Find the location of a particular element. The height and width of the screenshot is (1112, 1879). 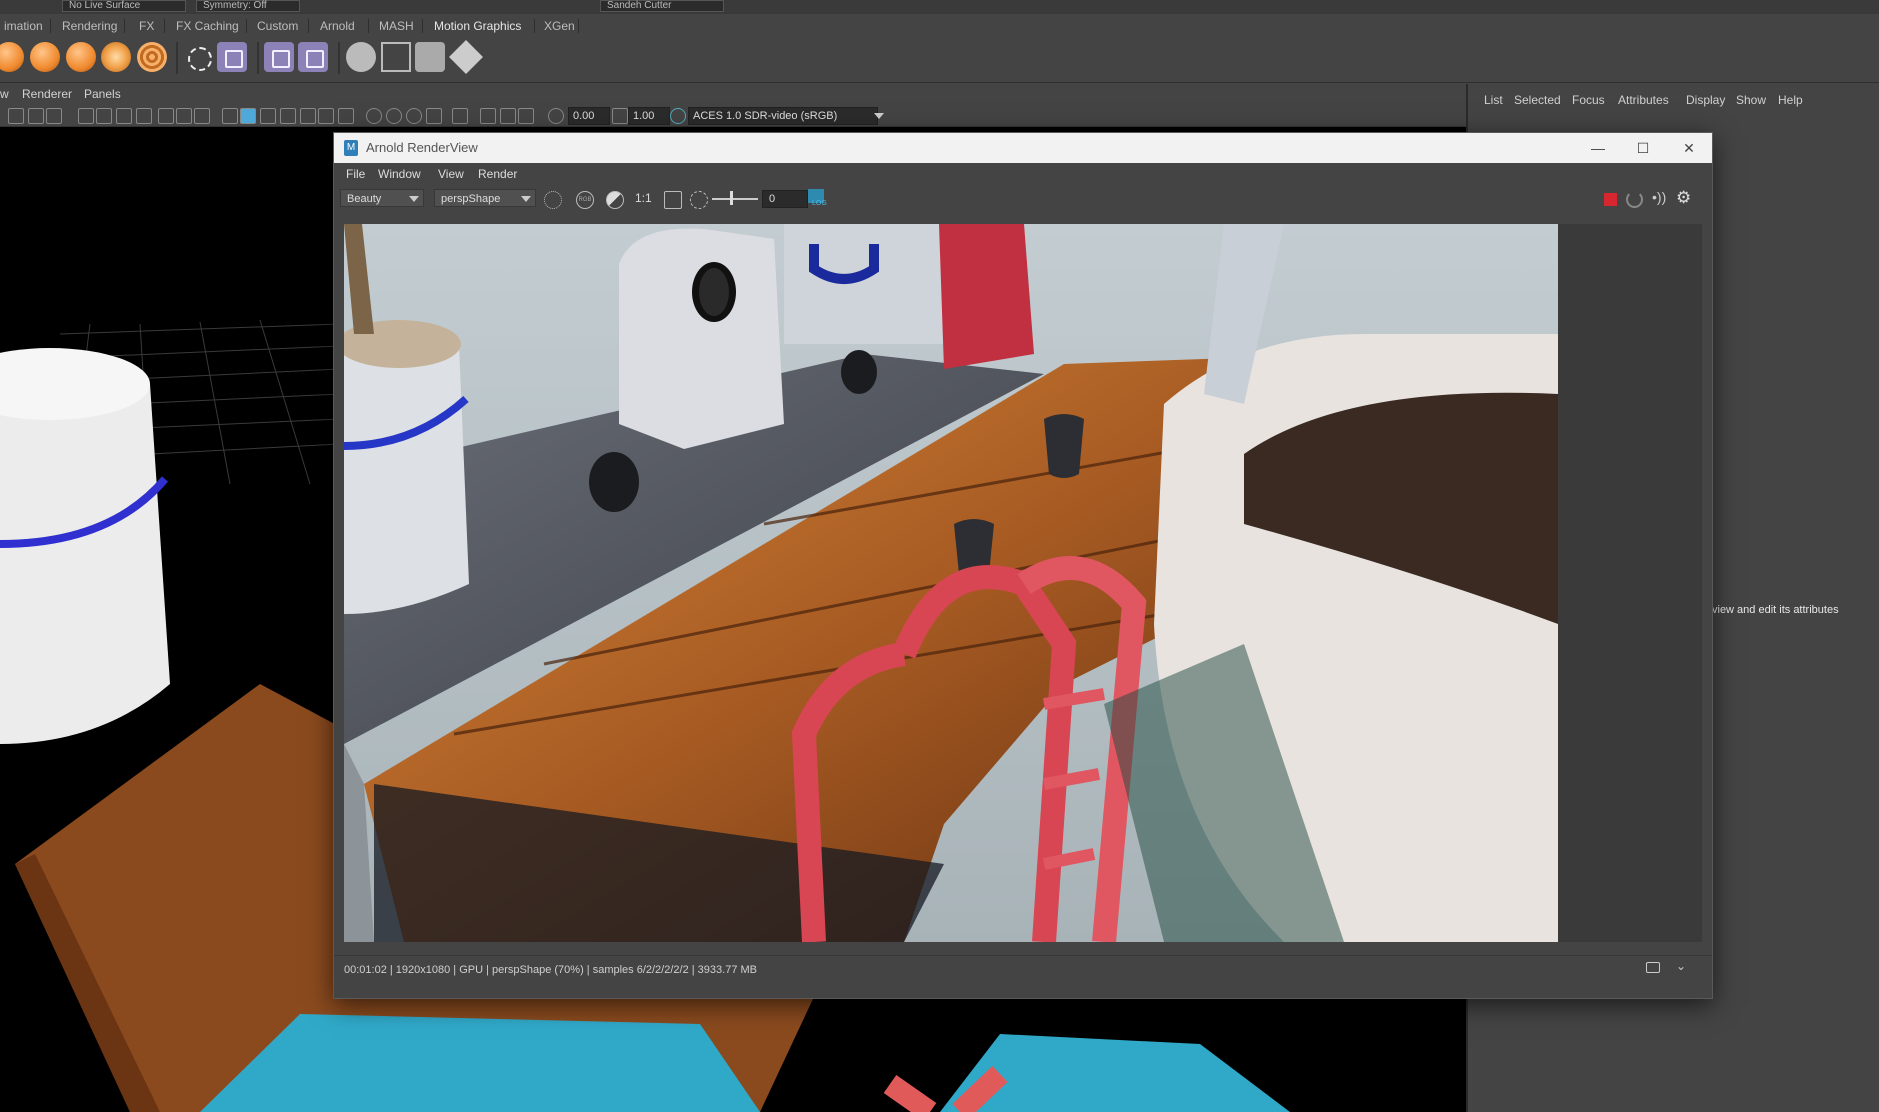

shelf-eraser-icon is located at coordinates (466, 57).